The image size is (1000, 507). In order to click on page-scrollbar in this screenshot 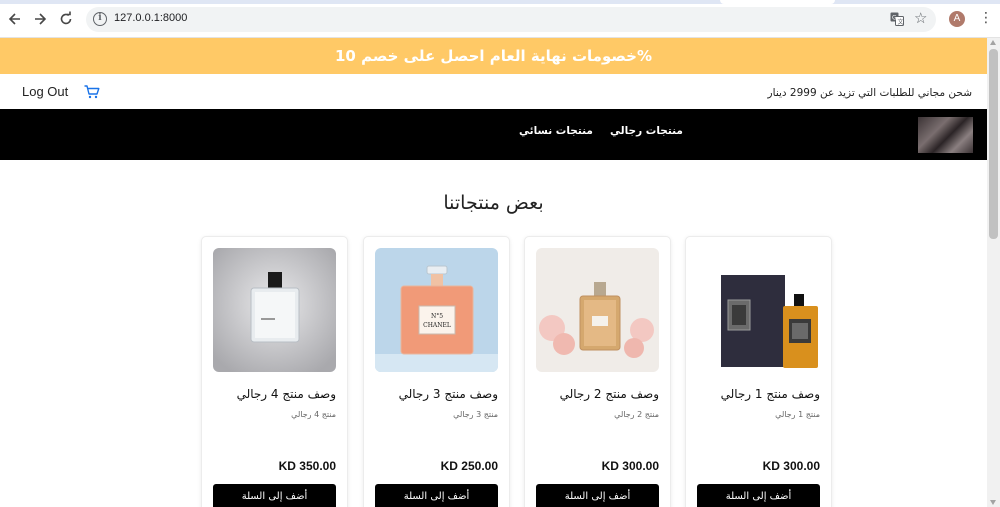, I will do `click(993, 272)`.